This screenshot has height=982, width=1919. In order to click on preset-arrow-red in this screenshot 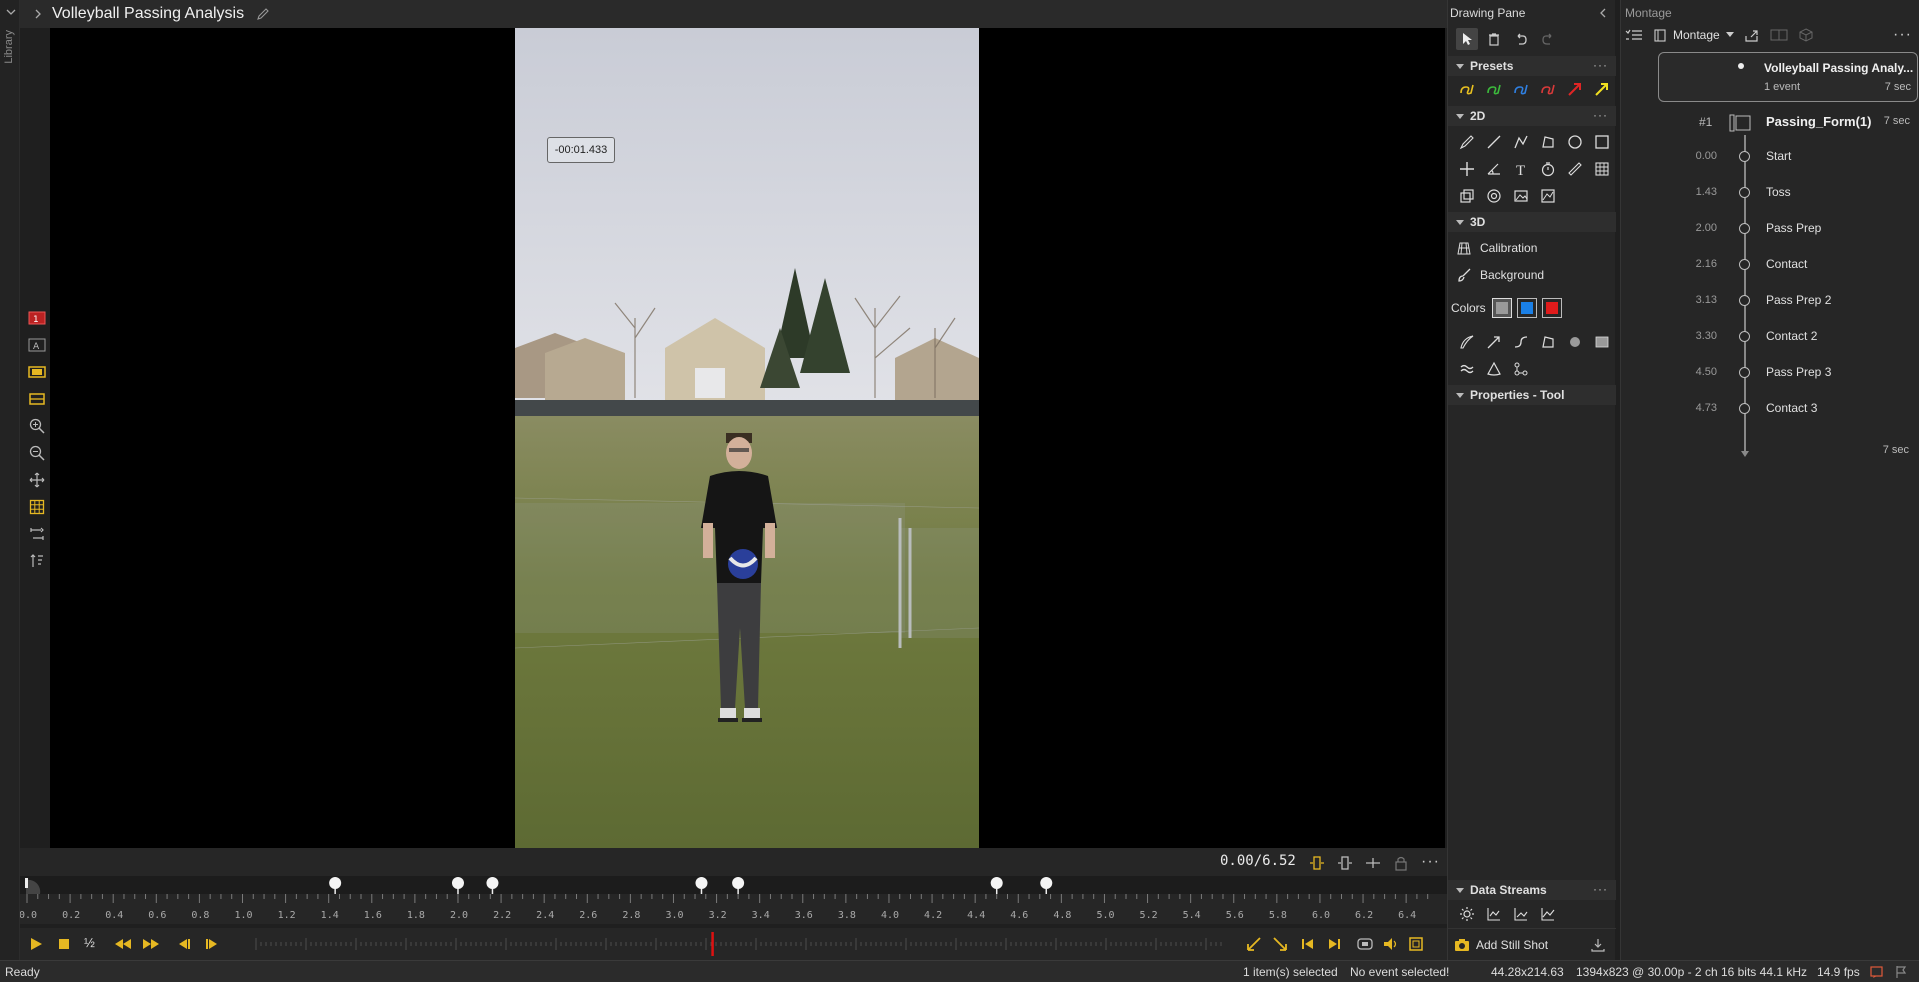, I will do `click(1575, 89)`.